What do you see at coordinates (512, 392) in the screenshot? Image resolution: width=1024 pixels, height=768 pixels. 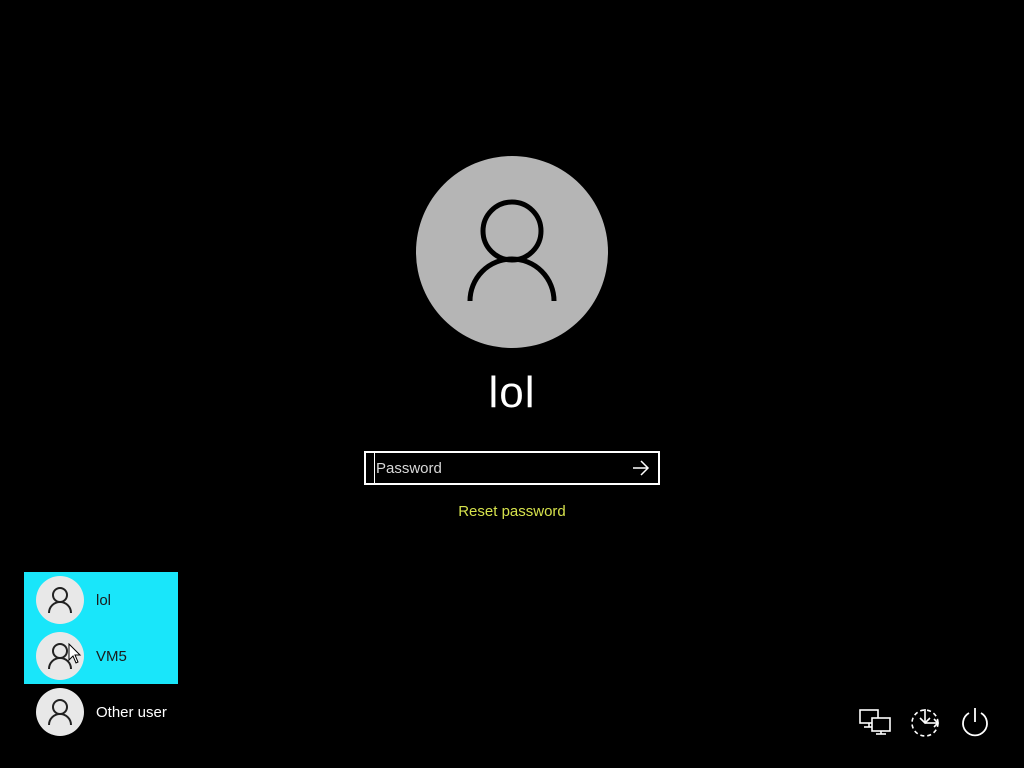 I see `username-label: lol` at bounding box center [512, 392].